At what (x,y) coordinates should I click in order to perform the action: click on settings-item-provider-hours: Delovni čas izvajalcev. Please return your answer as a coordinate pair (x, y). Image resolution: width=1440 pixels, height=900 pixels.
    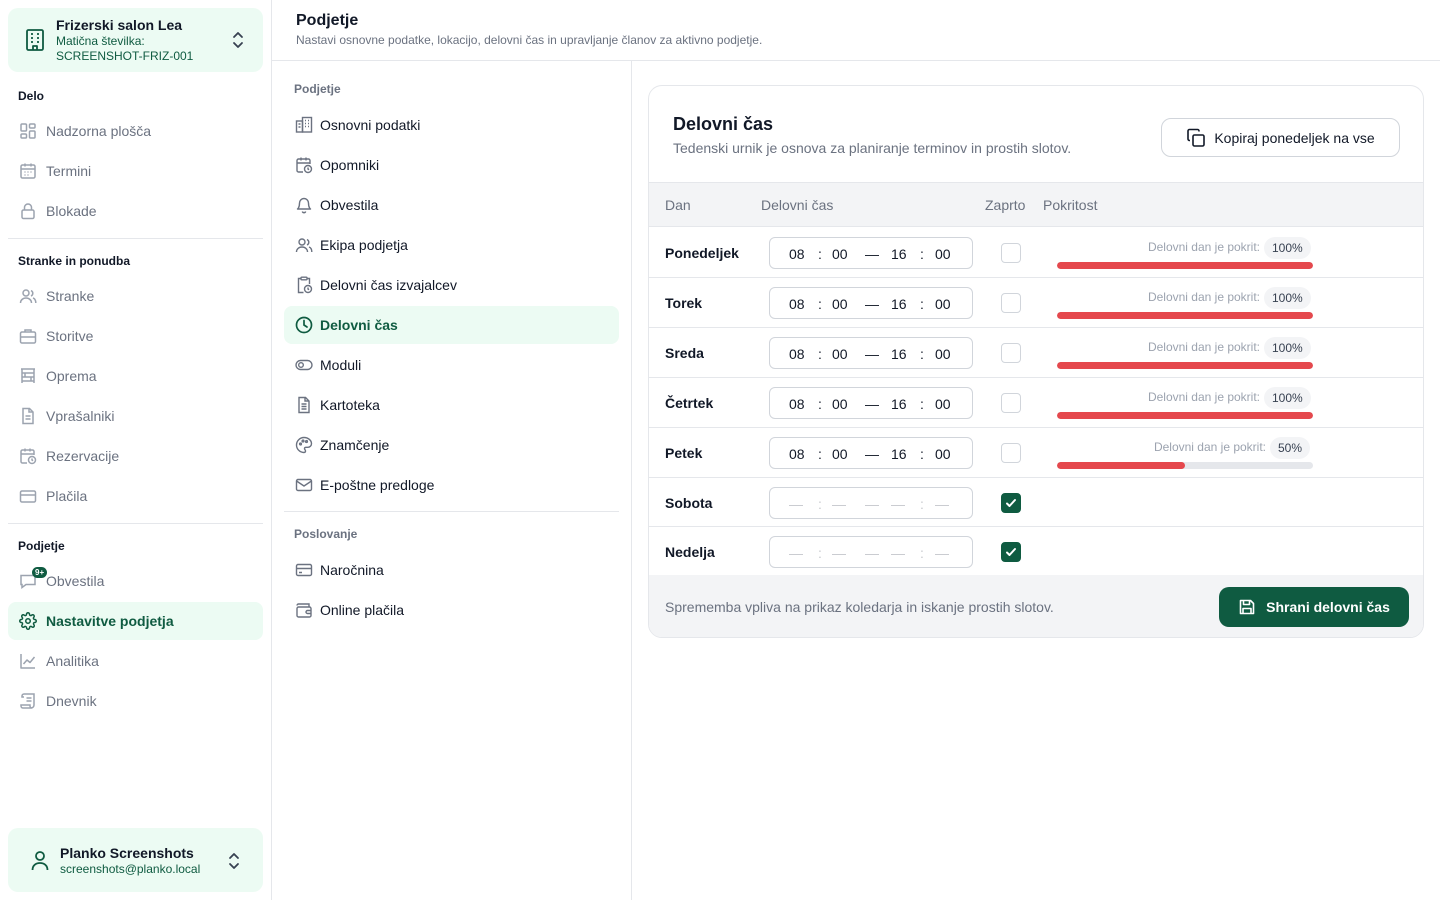
    Looking at the image, I should click on (451, 285).